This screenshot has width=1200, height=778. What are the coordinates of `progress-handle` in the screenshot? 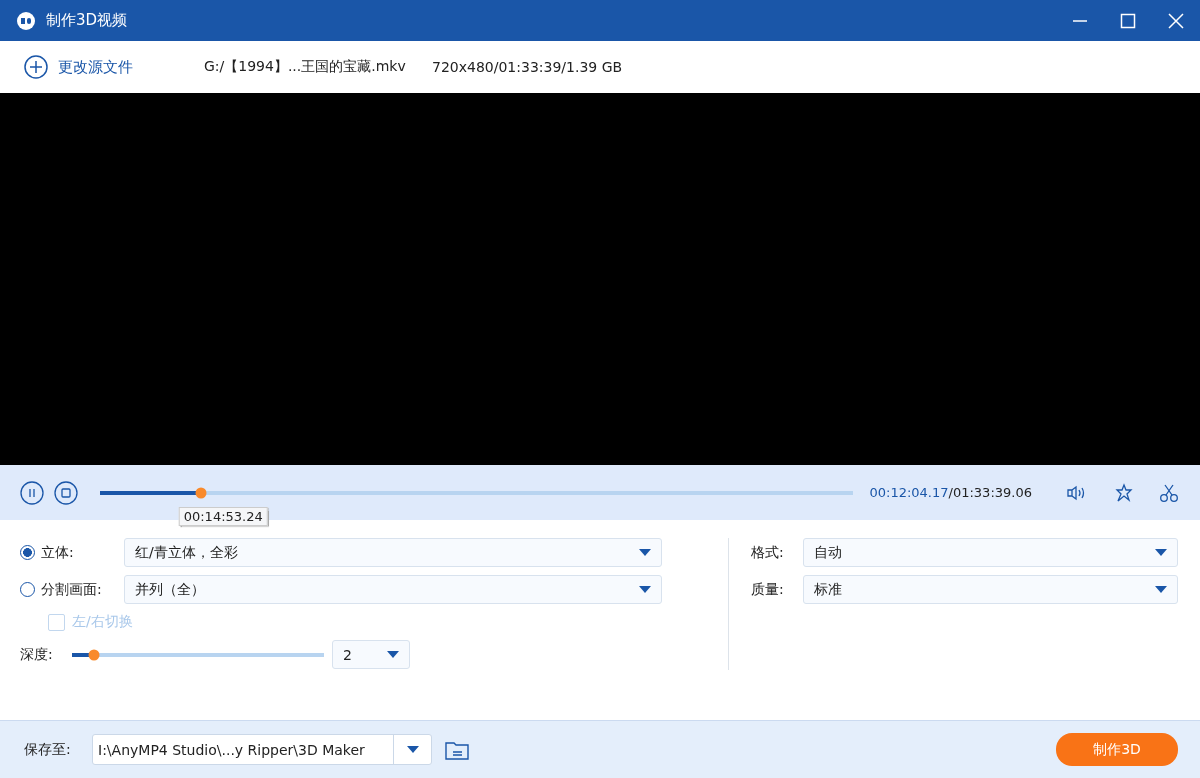 It's located at (201, 492).